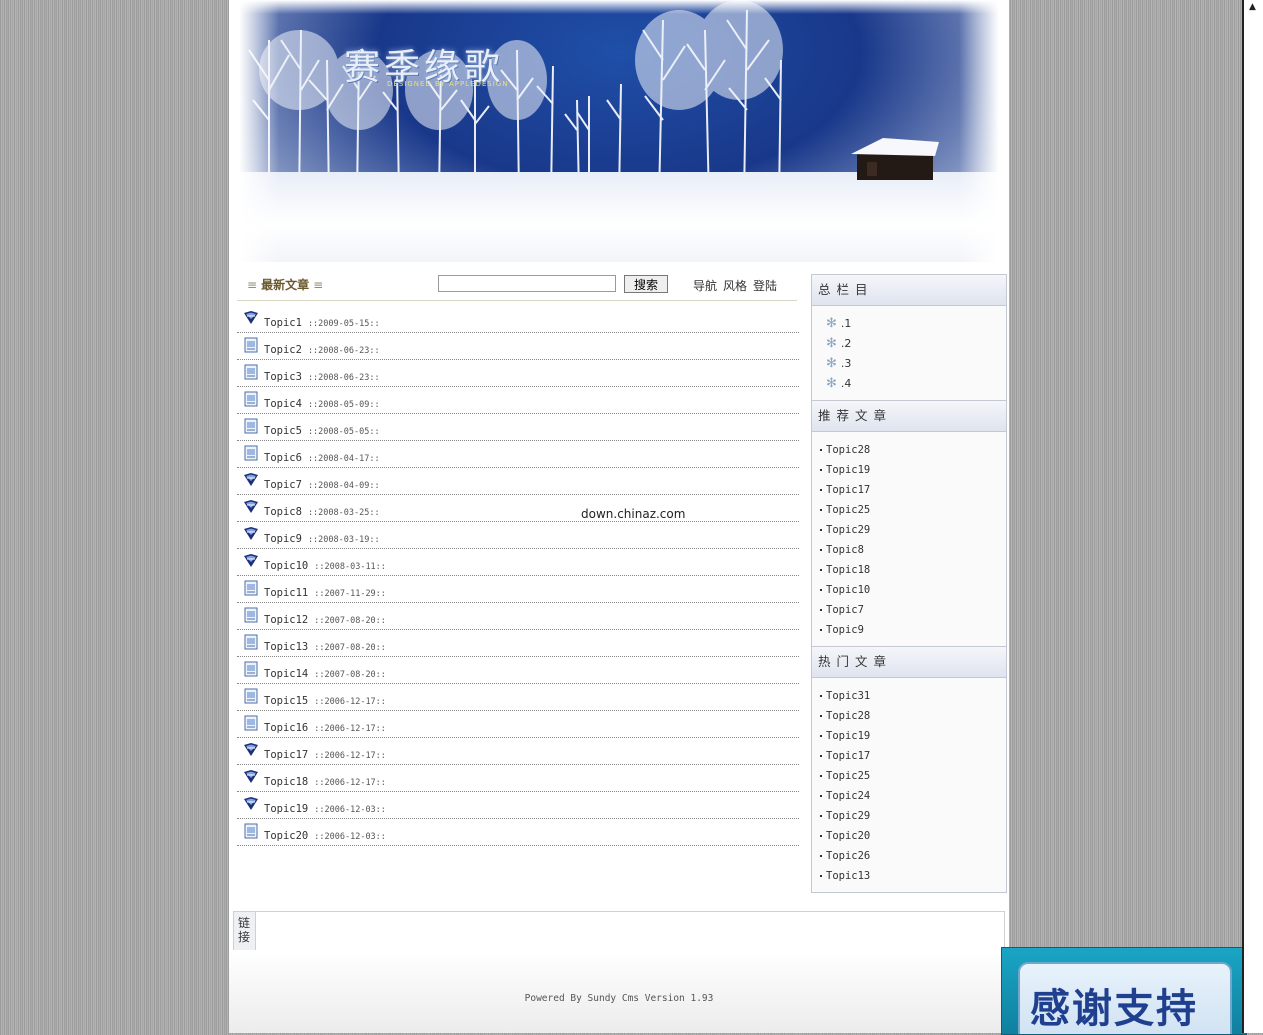 Image resolution: width=1263 pixels, height=1035 pixels. What do you see at coordinates (286, 647) in the screenshot?
I see `article-title: Topic13` at bounding box center [286, 647].